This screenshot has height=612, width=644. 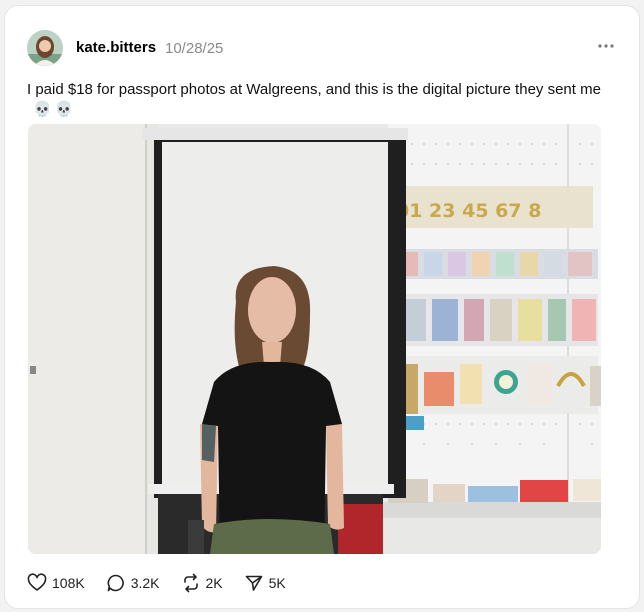 I want to click on avatar-image, so click(x=45, y=48).